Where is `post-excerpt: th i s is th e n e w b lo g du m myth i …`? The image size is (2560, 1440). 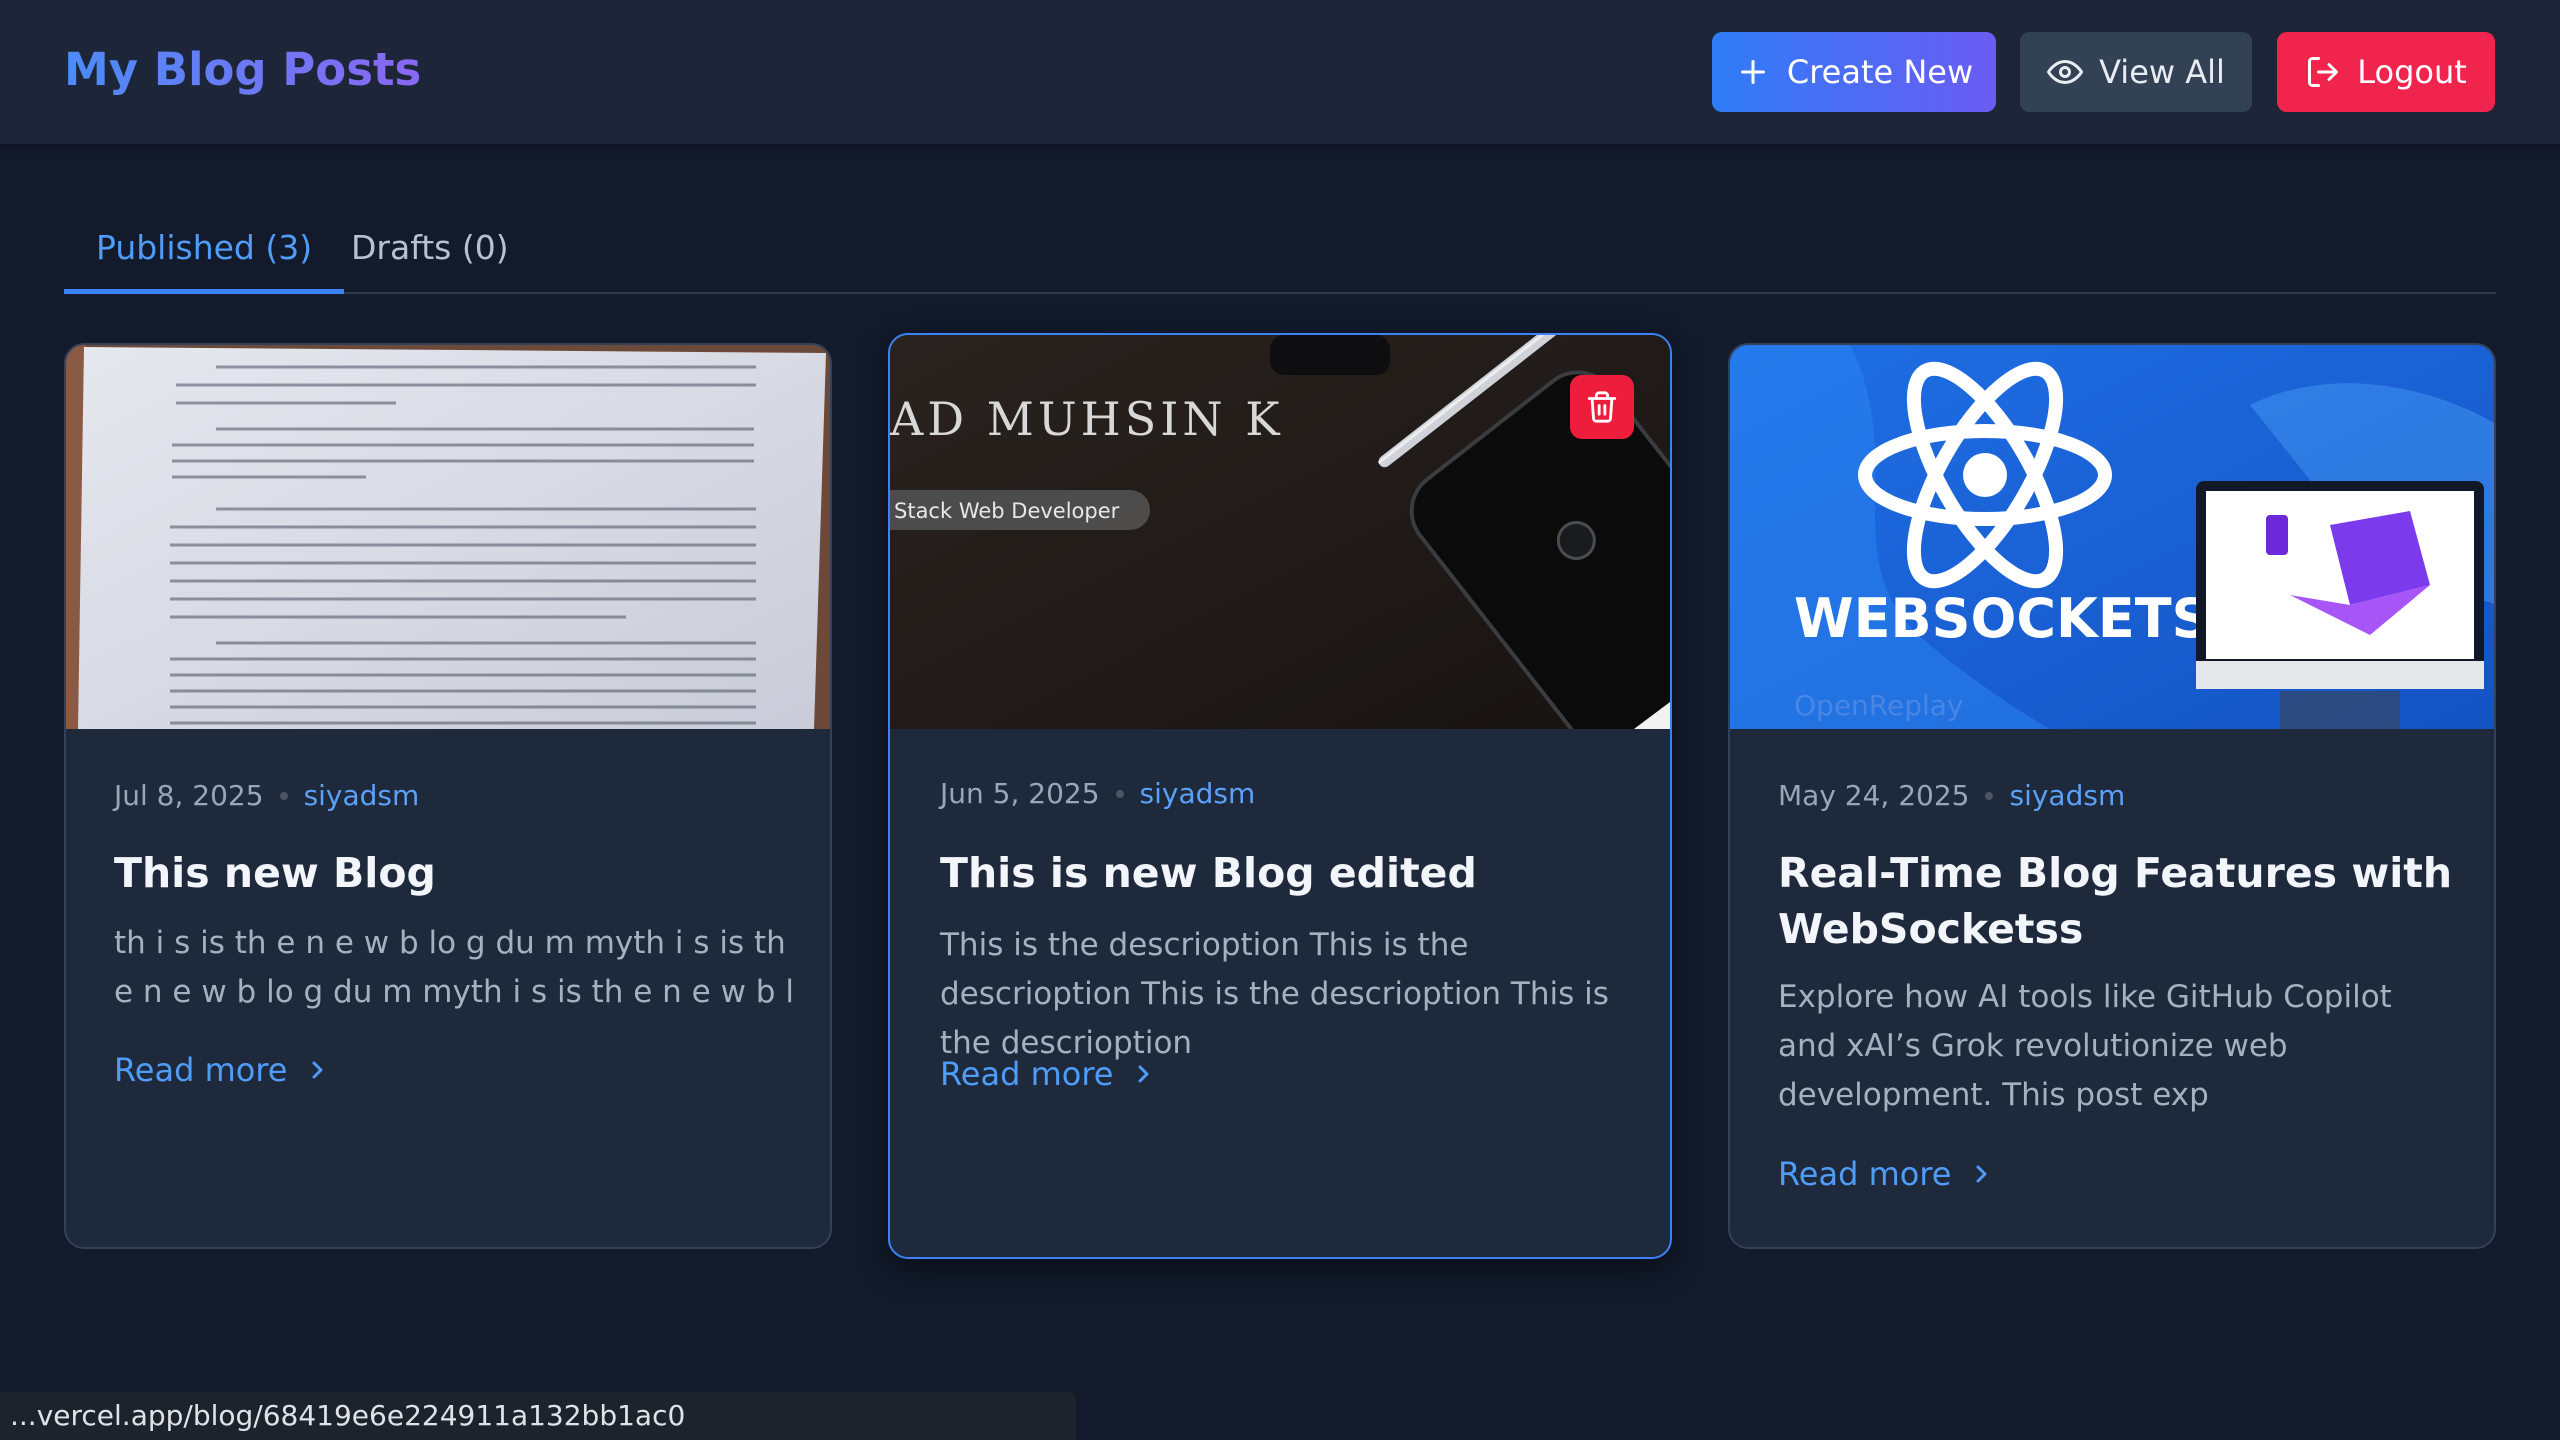 post-excerpt: th i s is th e n e w b lo g du m myth i … is located at coordinates (454, 967).